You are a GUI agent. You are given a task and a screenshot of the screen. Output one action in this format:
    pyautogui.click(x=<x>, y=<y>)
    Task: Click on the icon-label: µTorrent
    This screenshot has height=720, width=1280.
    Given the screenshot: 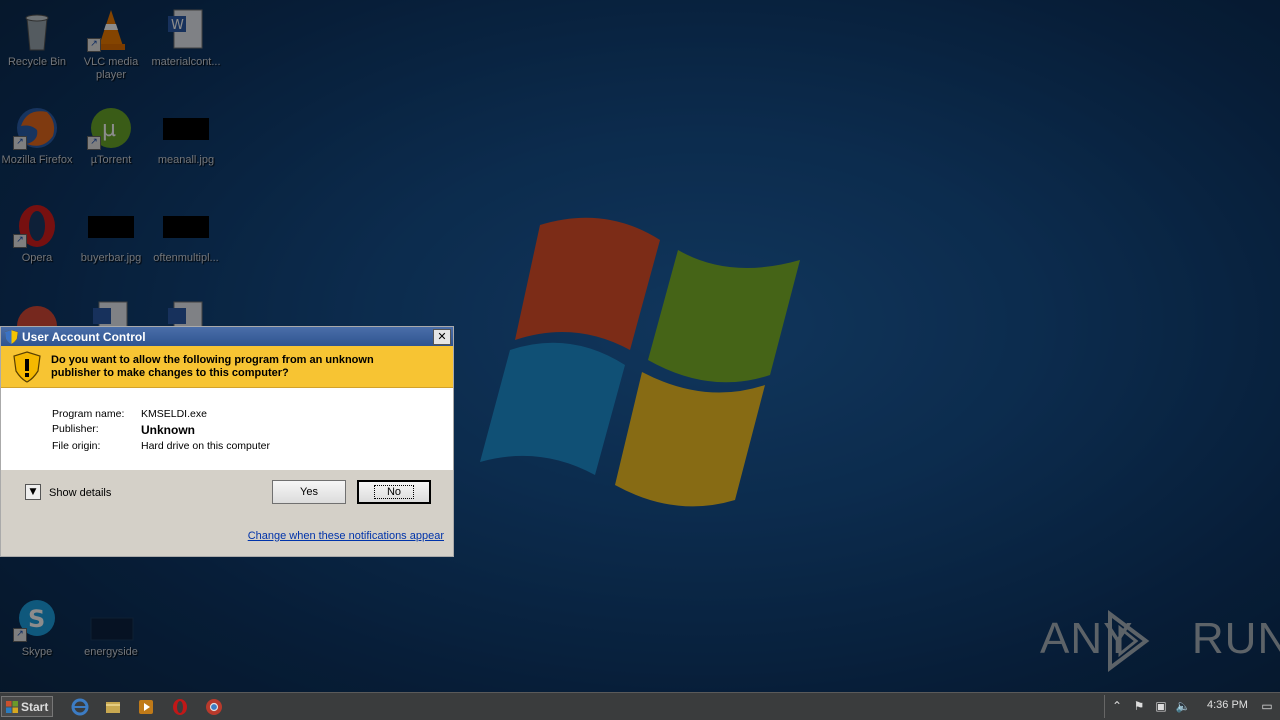 What is the action you would take?
    pyautogui.click(x=111, y=160)
    